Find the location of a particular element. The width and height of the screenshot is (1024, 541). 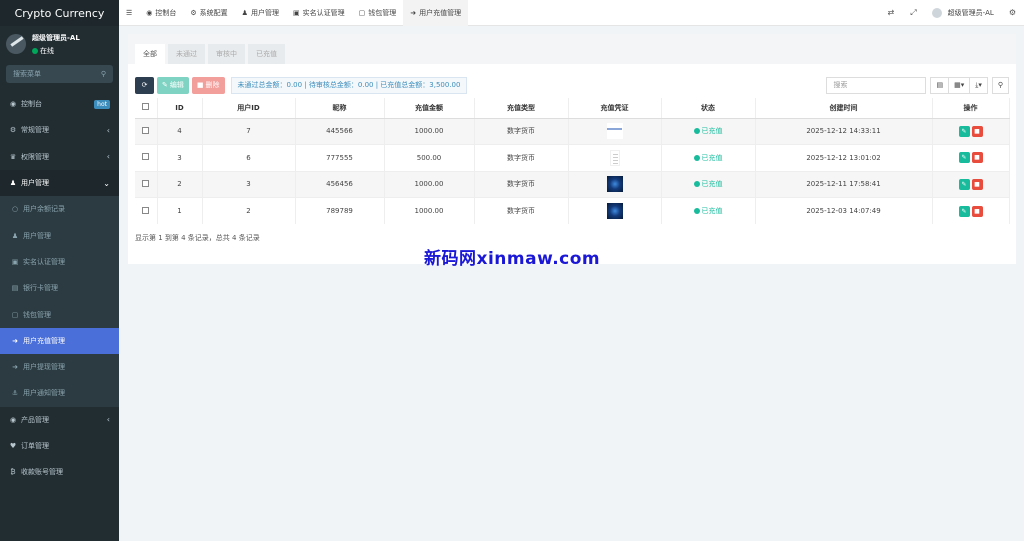

cell-nickname: 456456 is located at coordinates (340, 184).